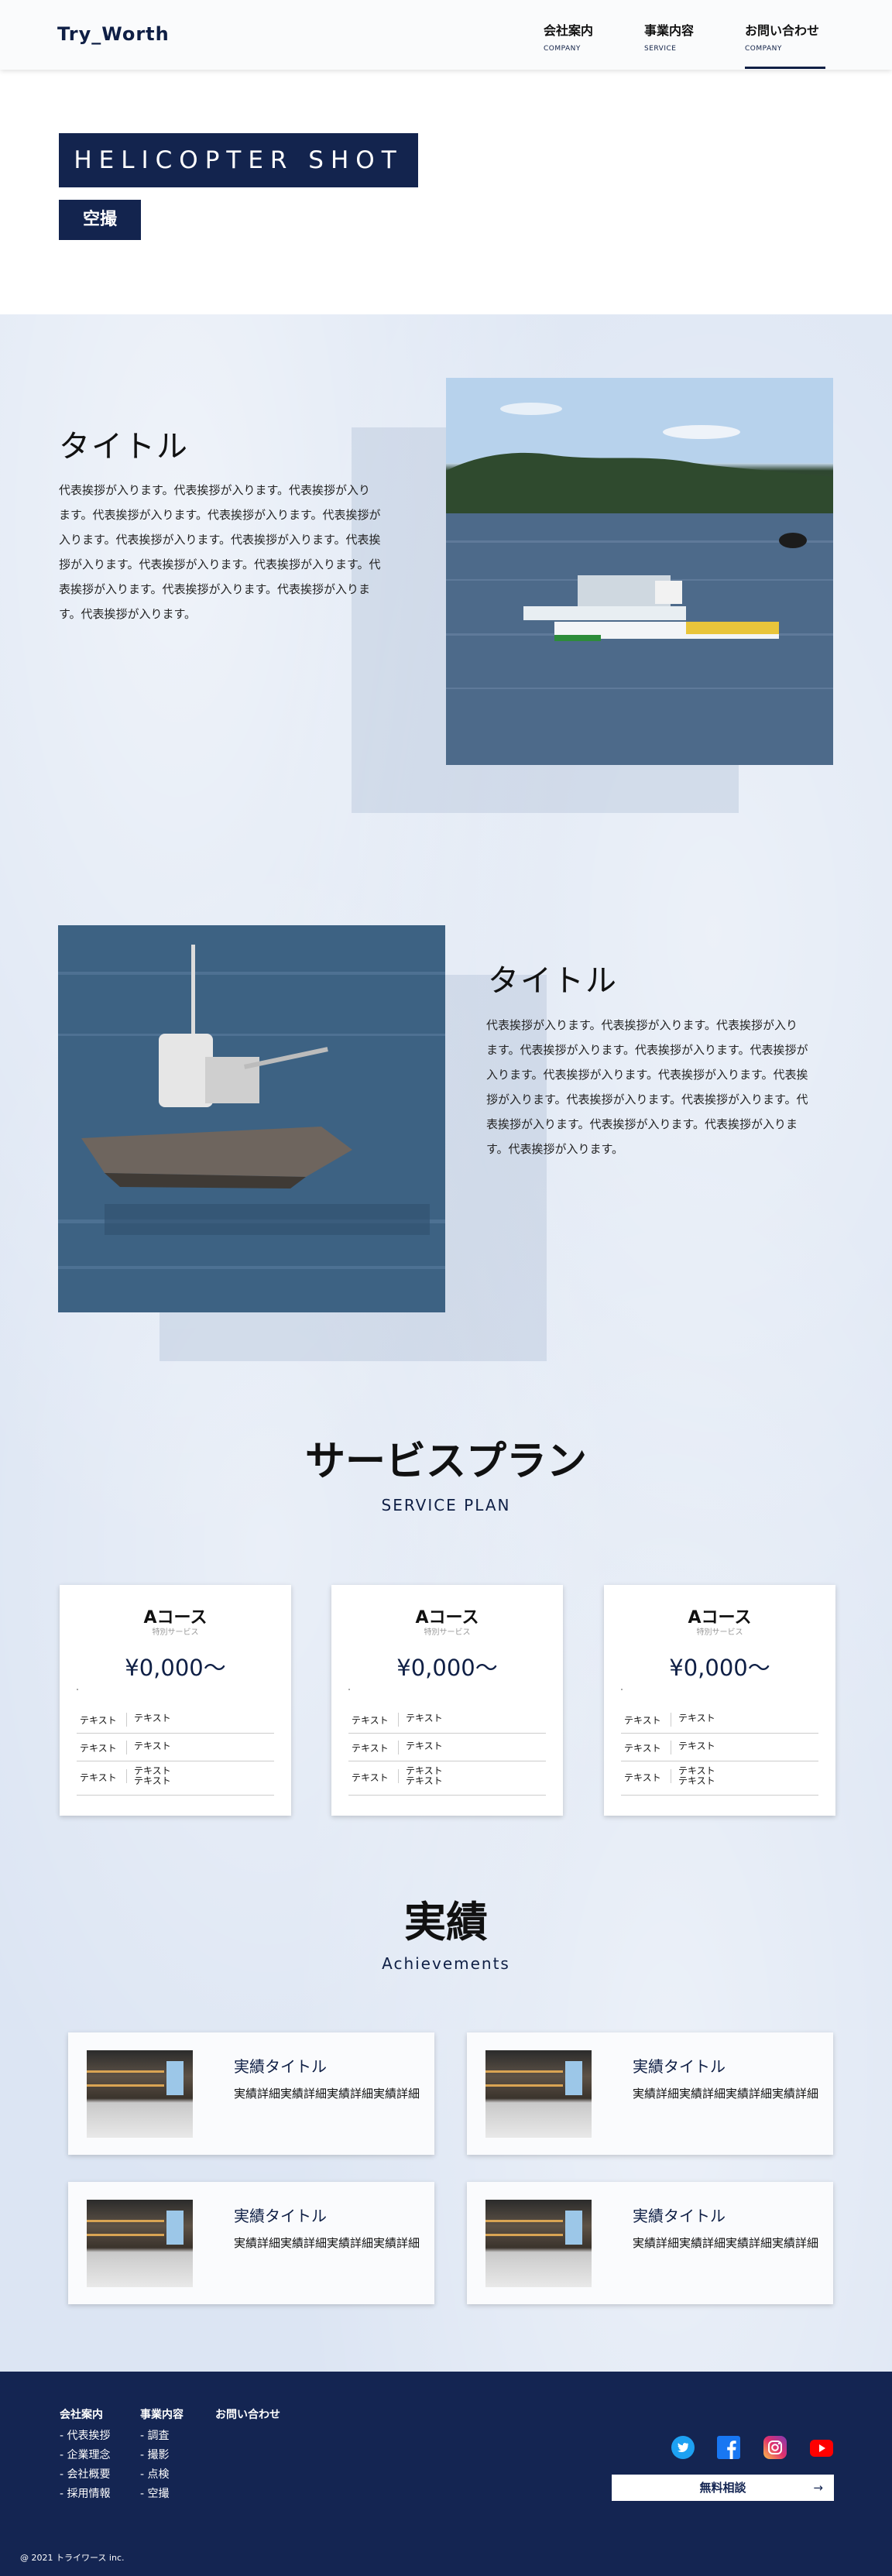  What do you see at coordinates (562, 49) in the screenshot?
I see `nav-company-sublabel: COMPANY` at bounding box center [562, 49].